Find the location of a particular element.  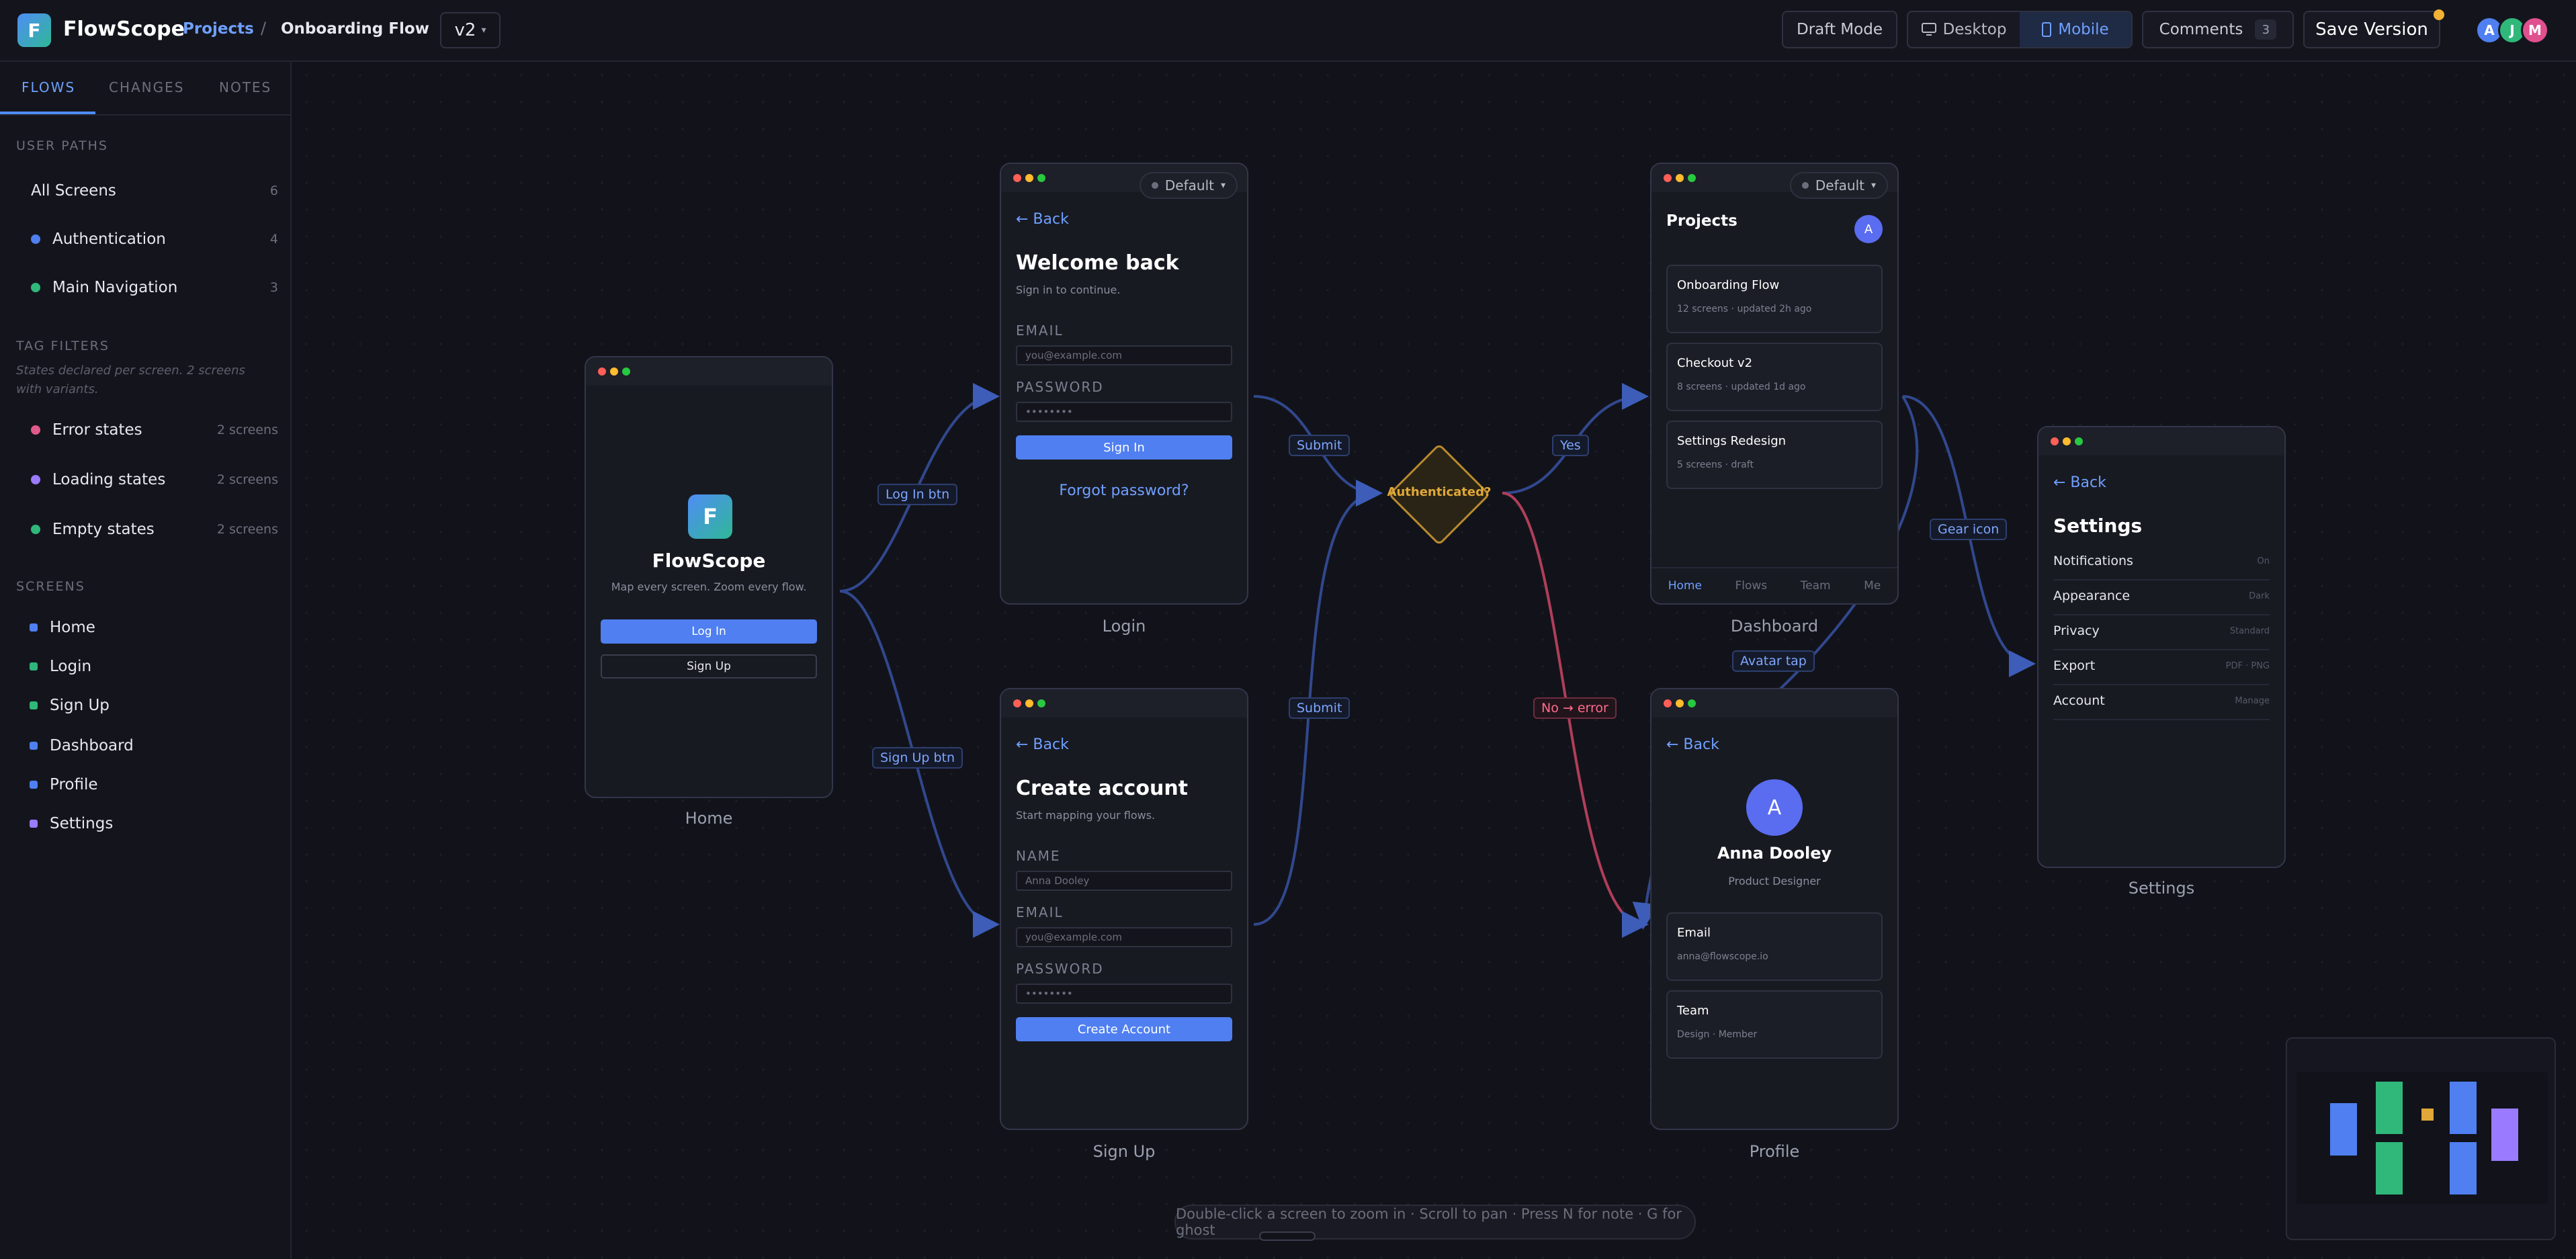

home-title: FlowScope is located at coordinates (709, 561).